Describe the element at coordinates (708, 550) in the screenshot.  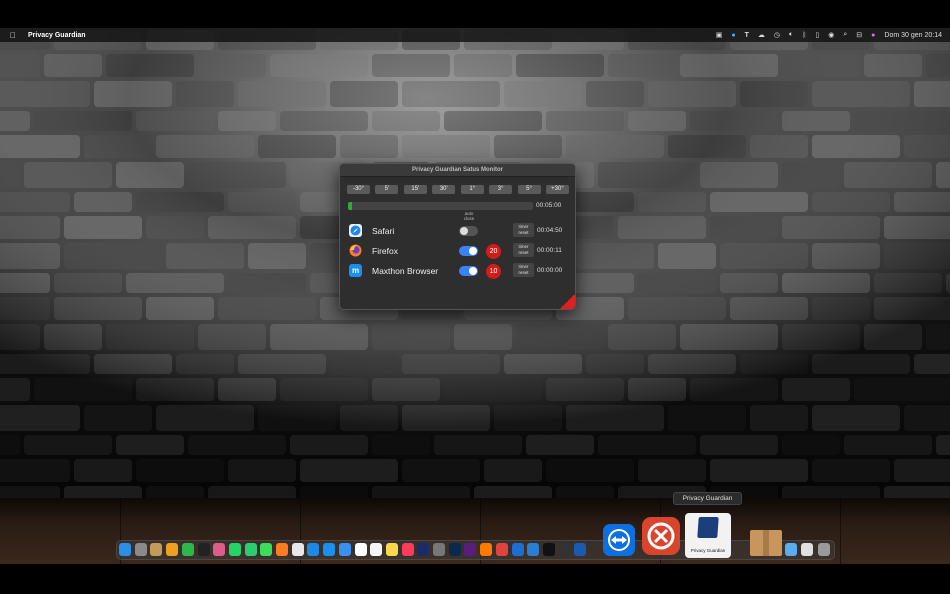
I see `dock-app-label: Privacy Guardian` at that location.